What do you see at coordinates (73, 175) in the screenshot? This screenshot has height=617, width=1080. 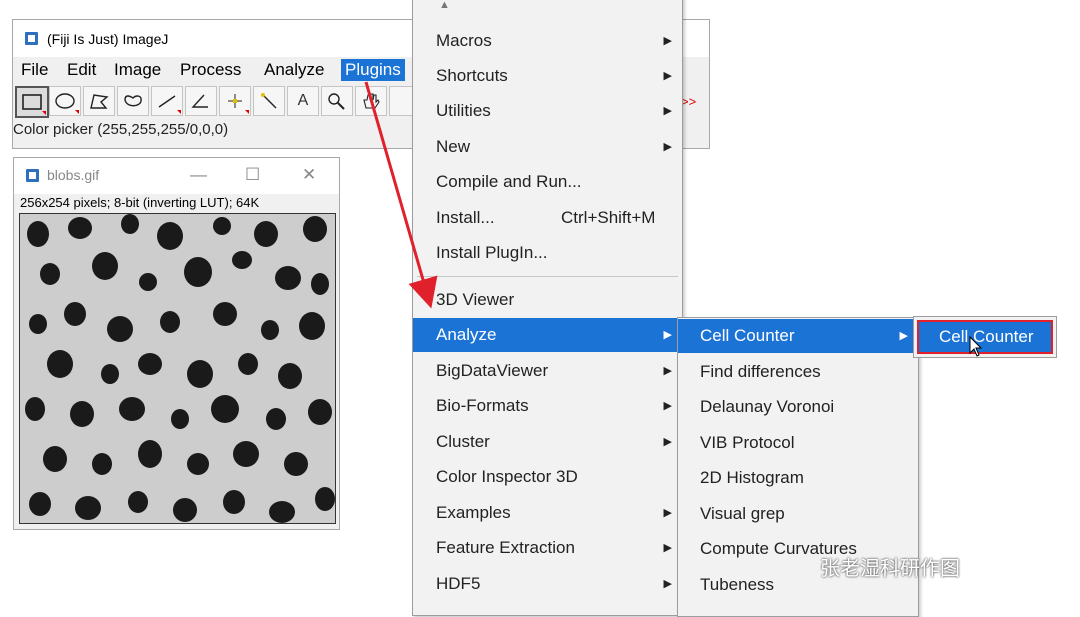 I see `image-window-title: blobs.gif` at bounding box center [73, 175].